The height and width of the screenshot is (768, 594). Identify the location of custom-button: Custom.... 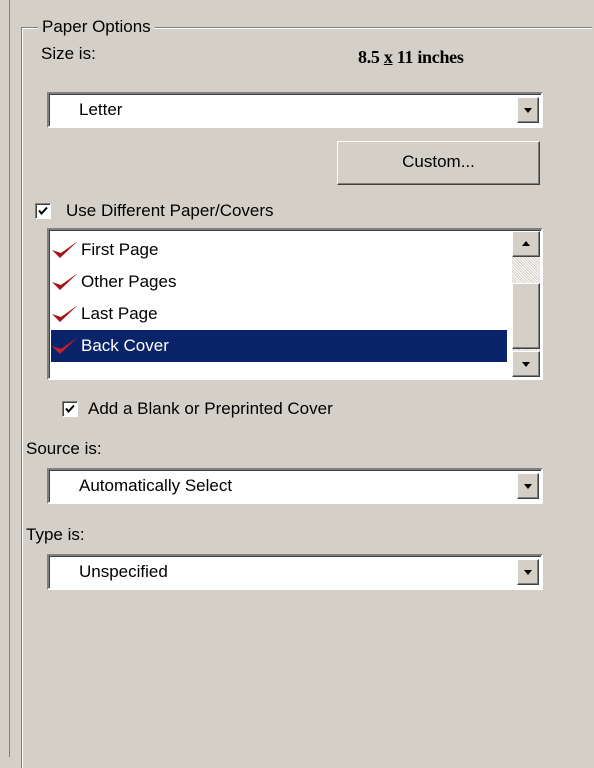
(438, 163).